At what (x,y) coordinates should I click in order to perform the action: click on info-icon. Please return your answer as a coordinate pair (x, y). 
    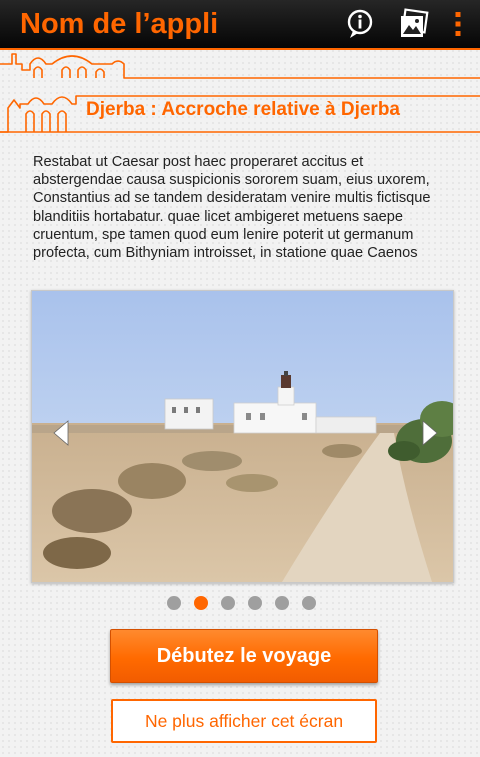
    Looking at the image, I should click on (360, 24).